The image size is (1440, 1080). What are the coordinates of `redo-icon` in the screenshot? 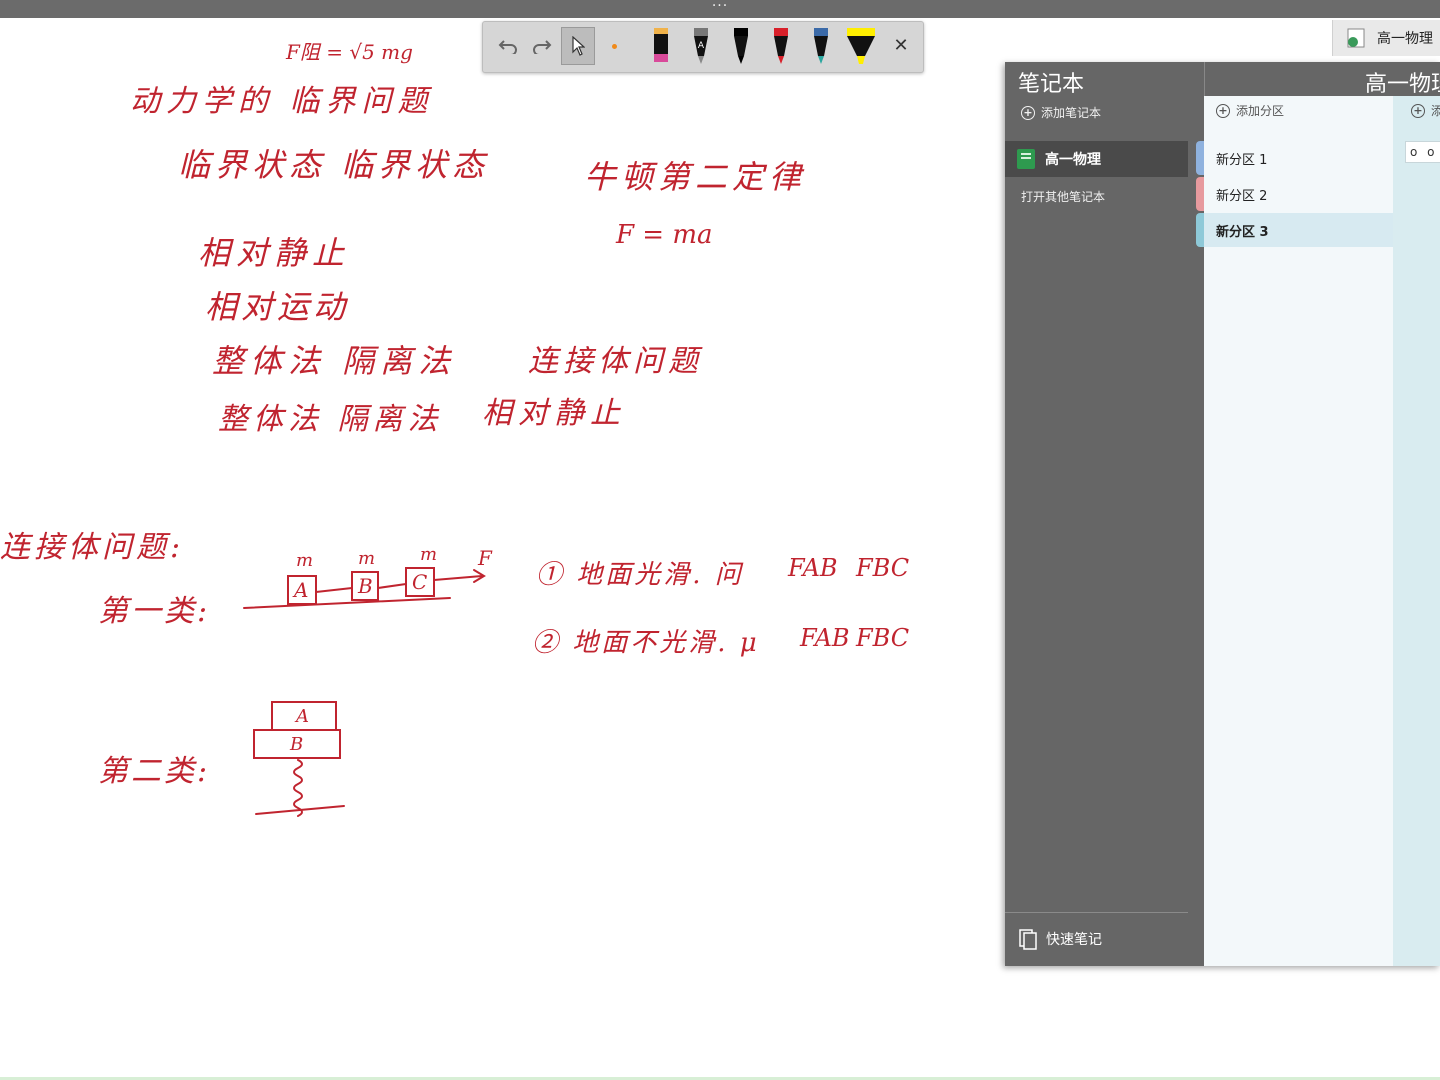 It's located at (542, 47).